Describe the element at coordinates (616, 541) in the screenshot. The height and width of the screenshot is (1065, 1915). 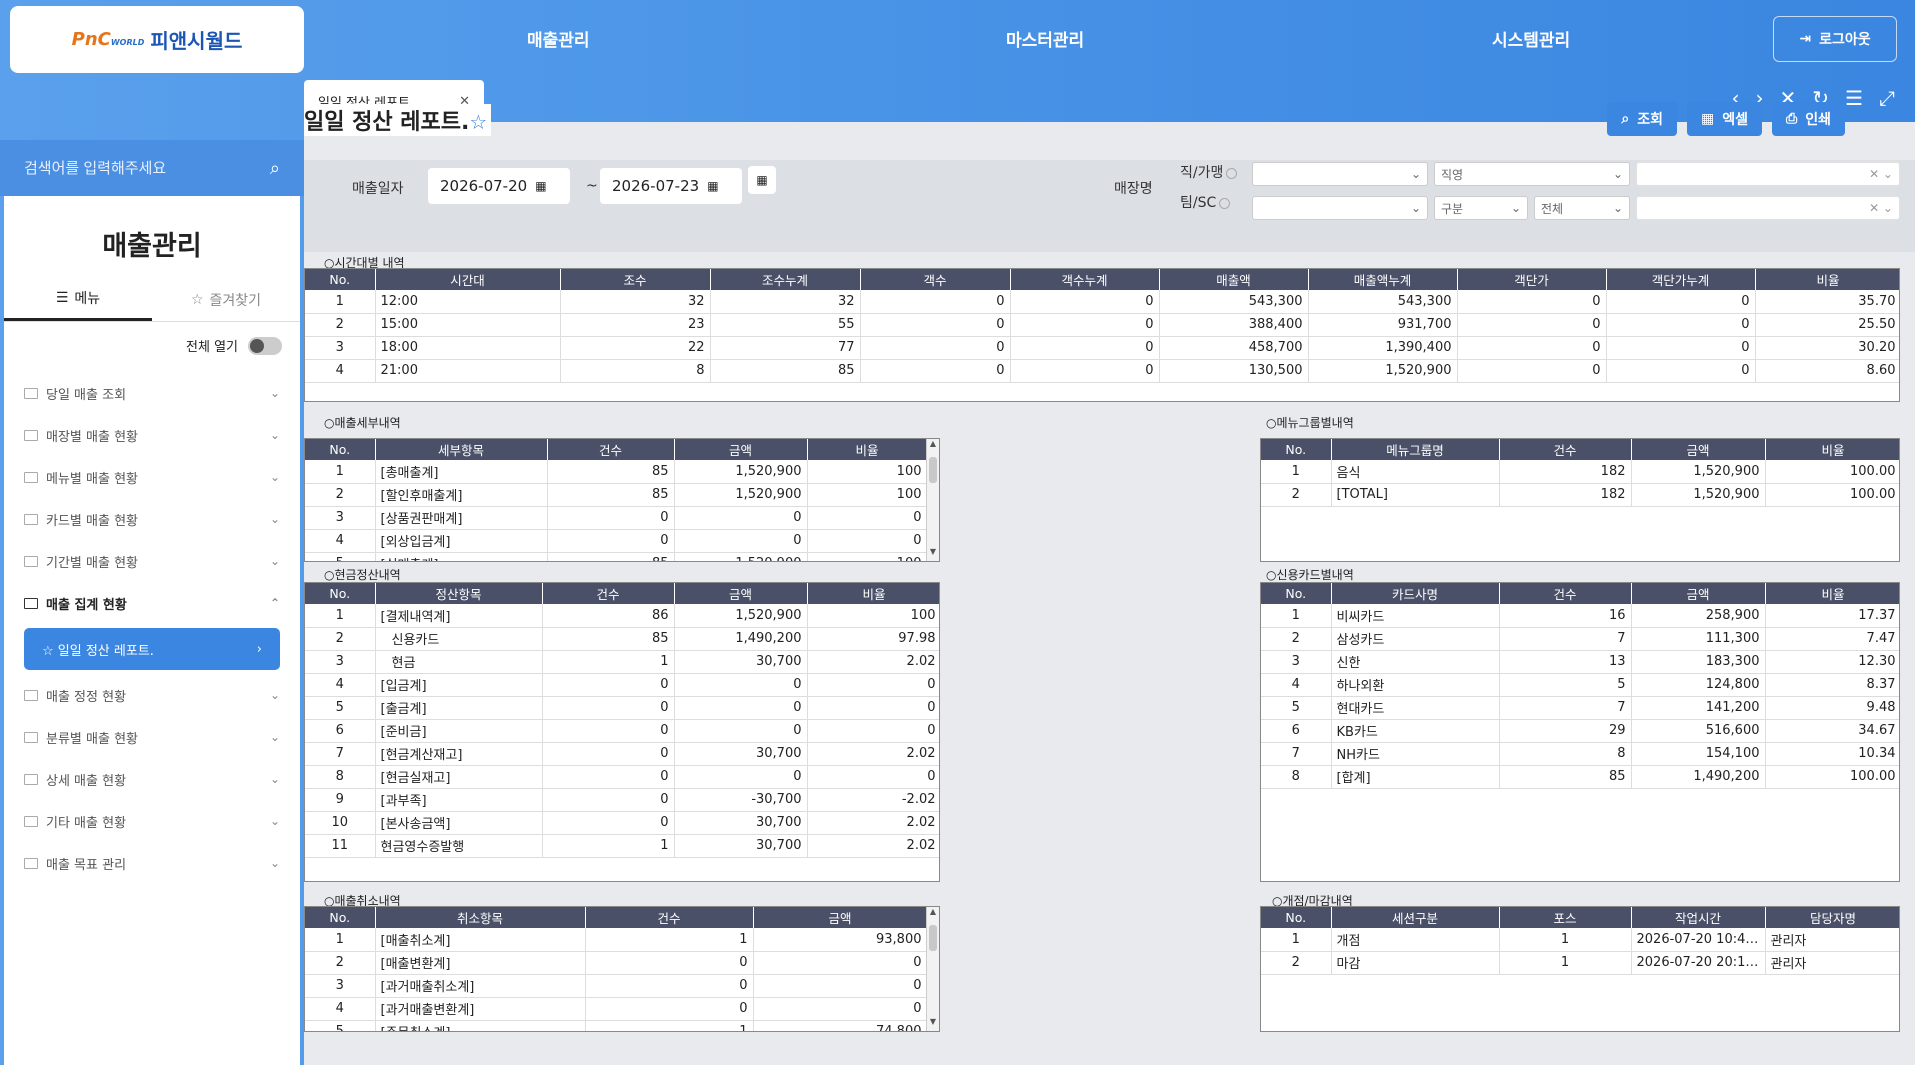
I see `table-row: 4 [외상입금계] 0 0 0` at that location.